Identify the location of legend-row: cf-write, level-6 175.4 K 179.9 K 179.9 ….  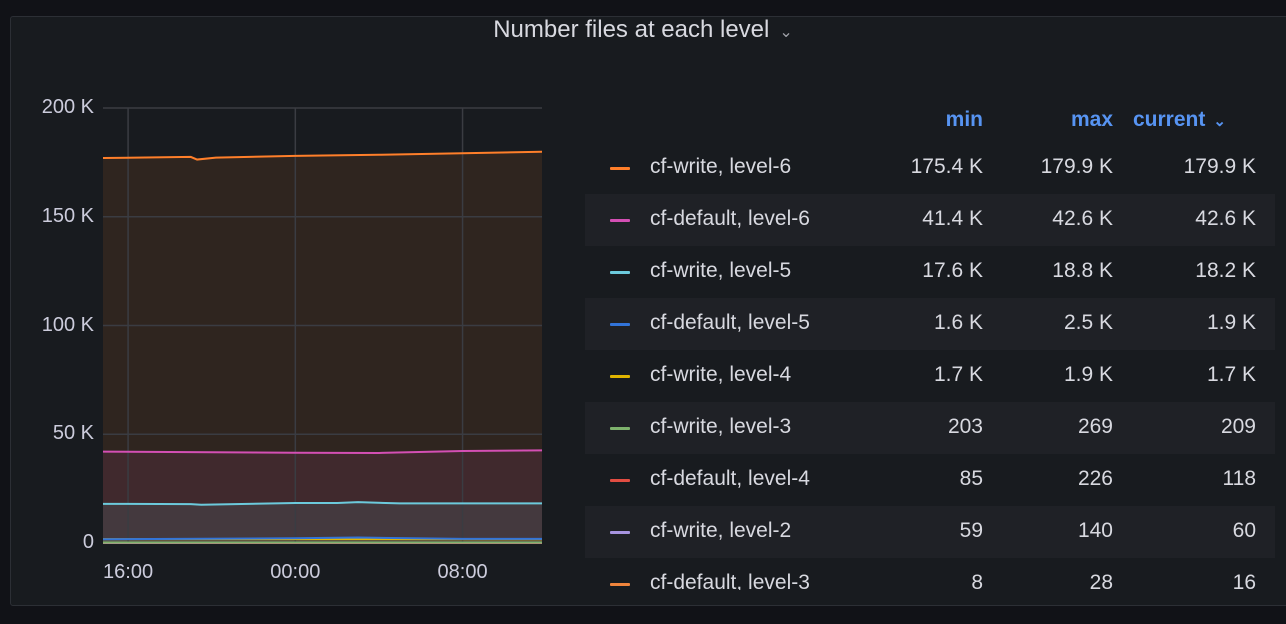
(930, 168).